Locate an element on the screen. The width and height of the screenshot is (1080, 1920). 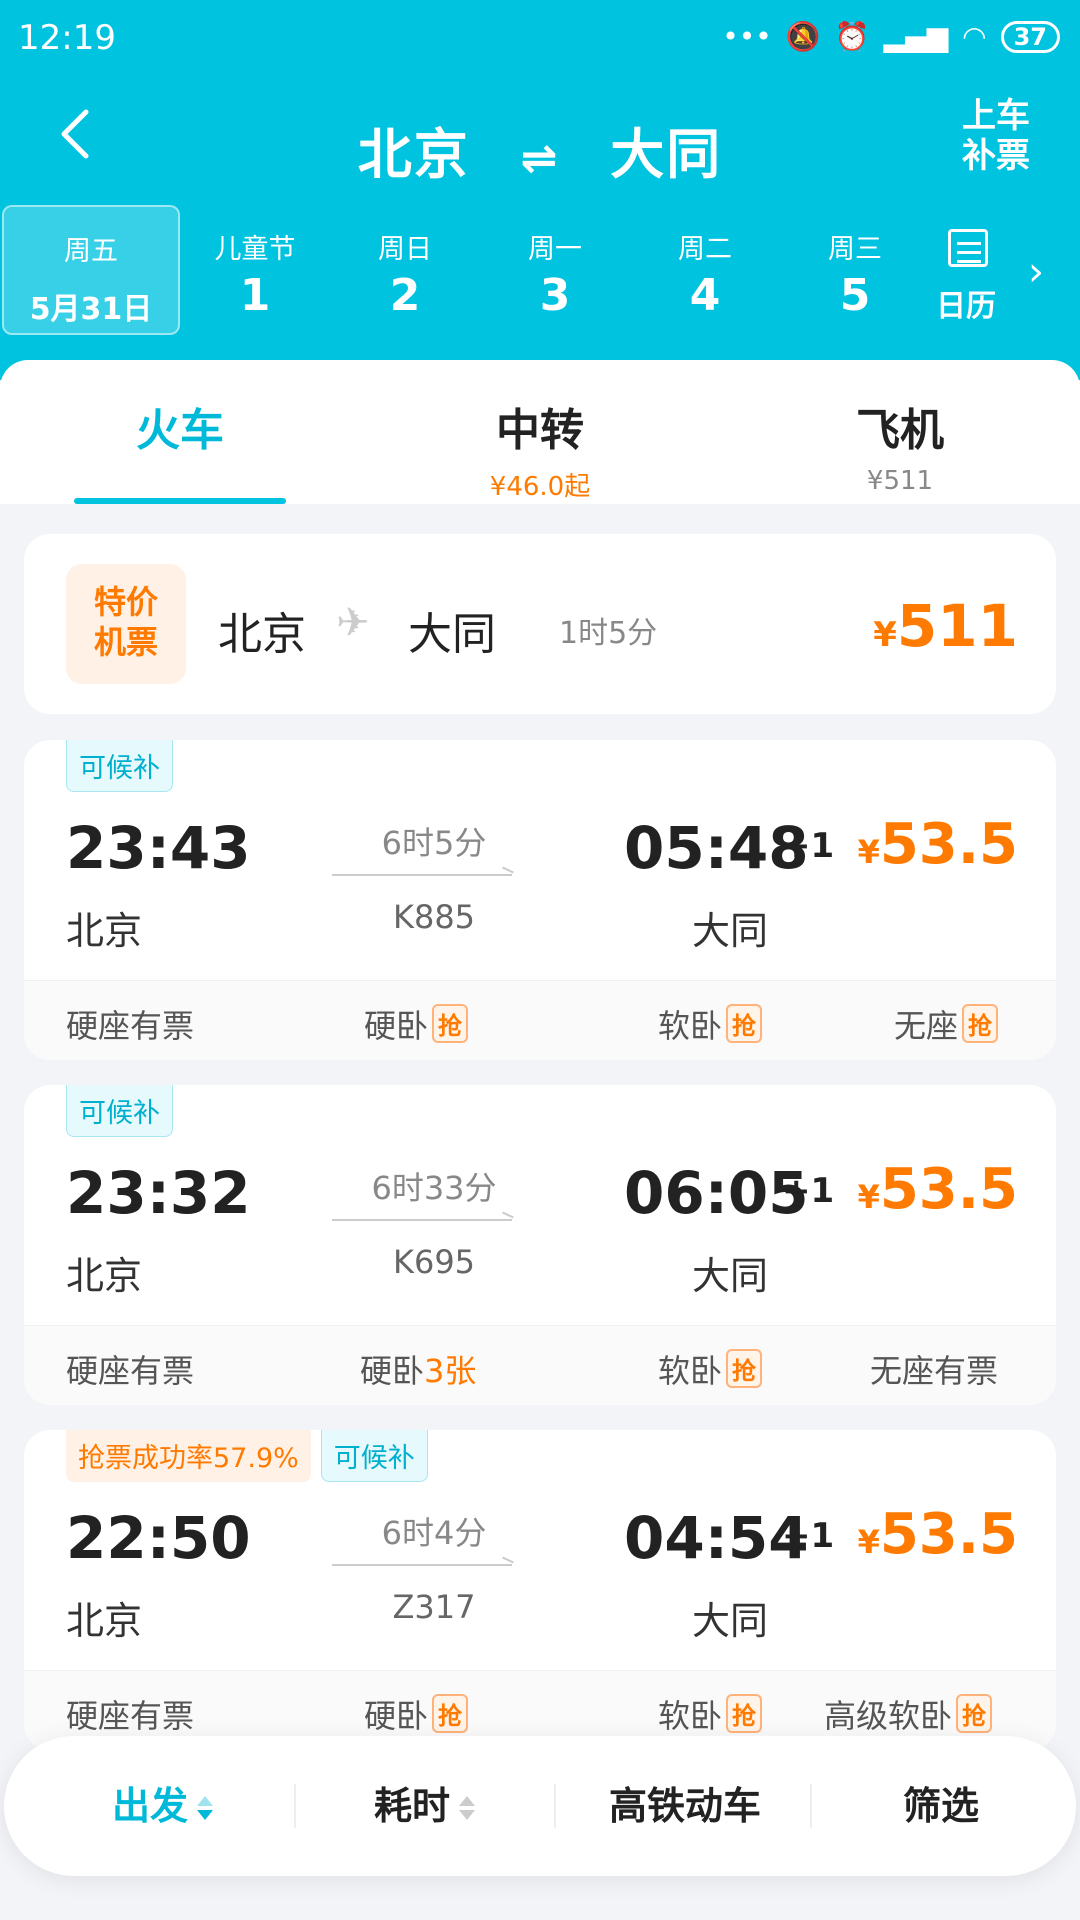
sort-by-duration-button: 耗时 is located at coordinates (425, 1806).